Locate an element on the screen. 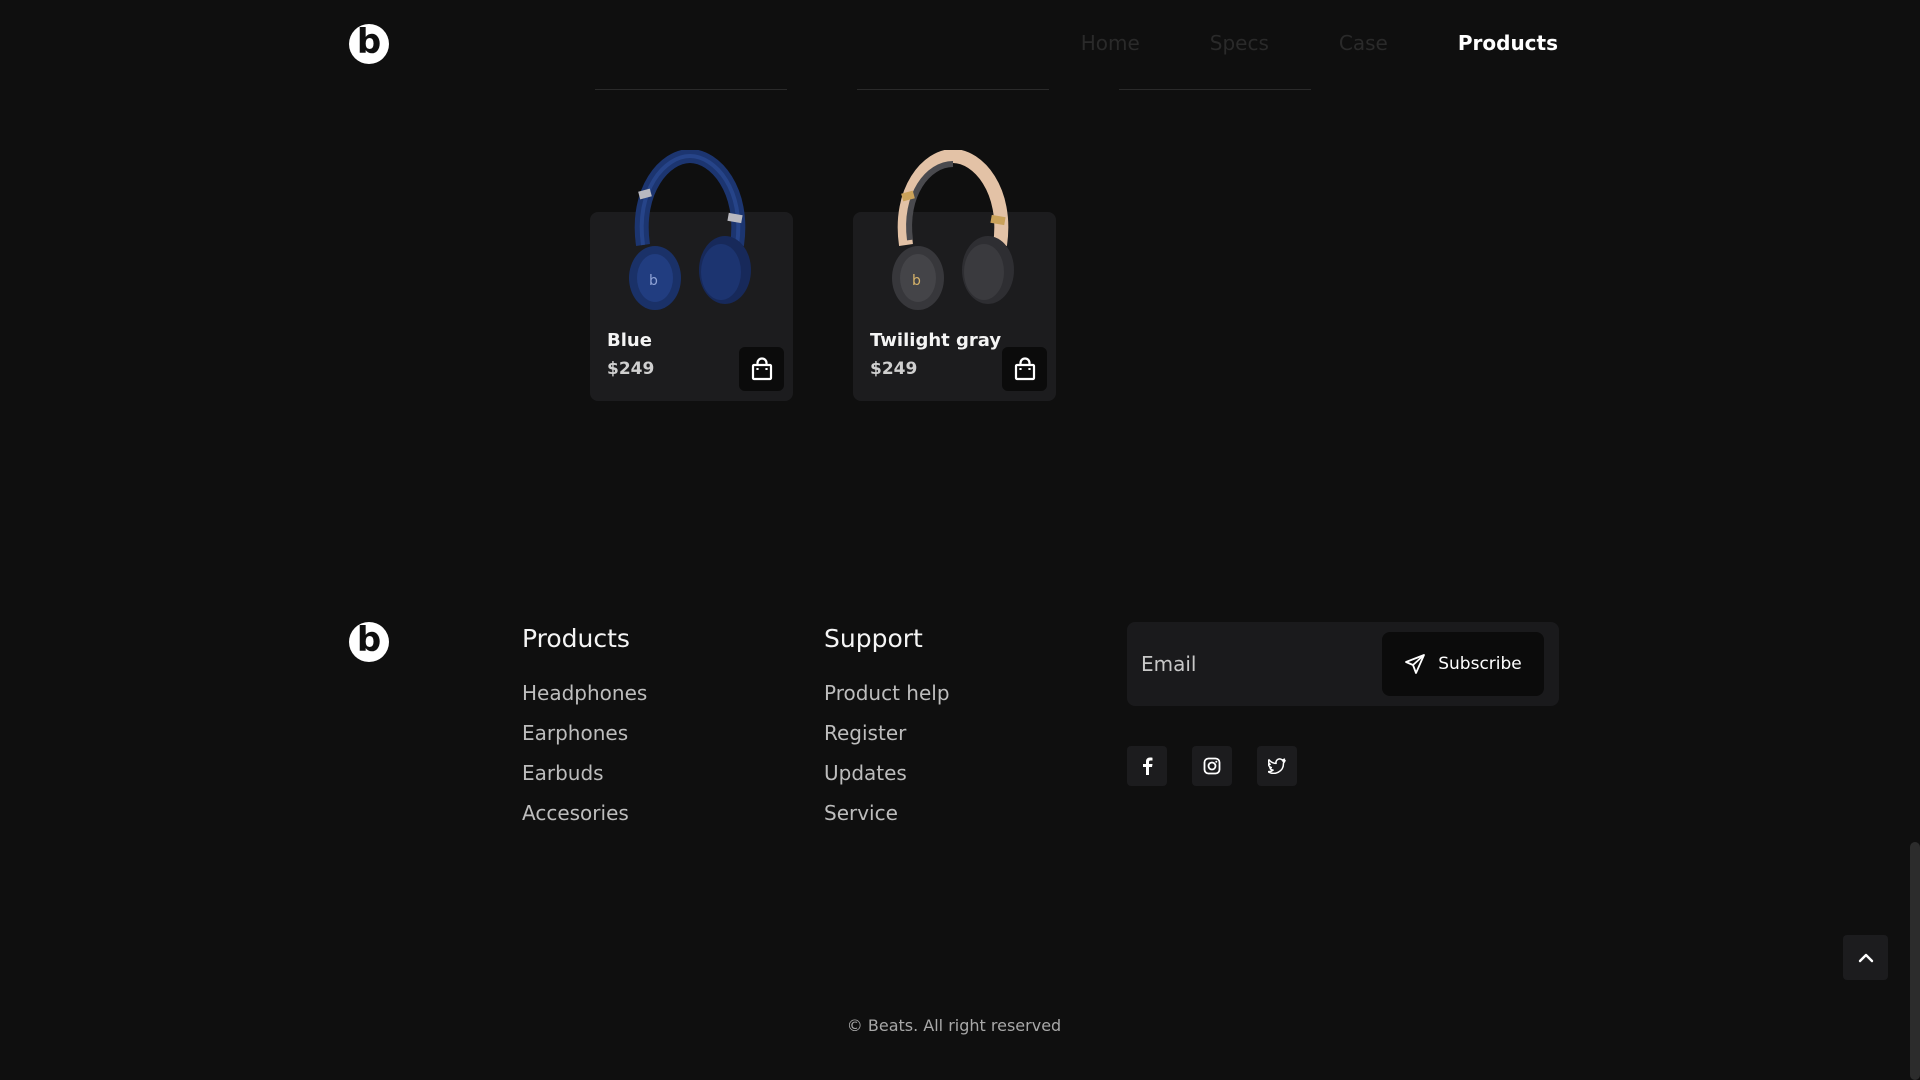 This screenshot has width=1920, height=1080. nav-case: Case is located at coordinates (1363, 43).